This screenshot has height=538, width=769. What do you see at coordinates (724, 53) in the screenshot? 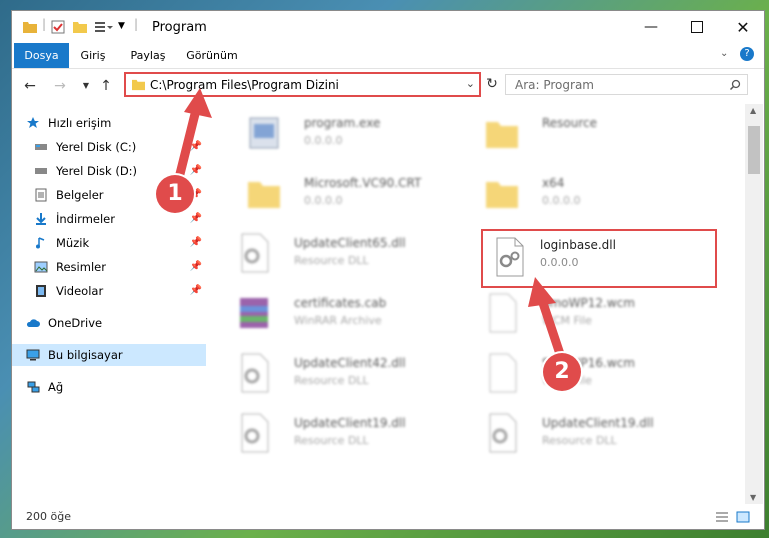
I see `expand-ribbon-icon: ⌄` at bounding box center [724, 53].